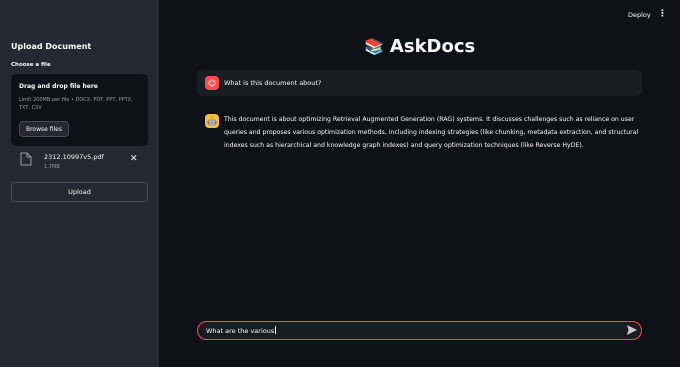 The image size is (680, 367). Describe the element at coordinates (374, 46) in the screenshot. I see `books-icon: 📚` at that location.